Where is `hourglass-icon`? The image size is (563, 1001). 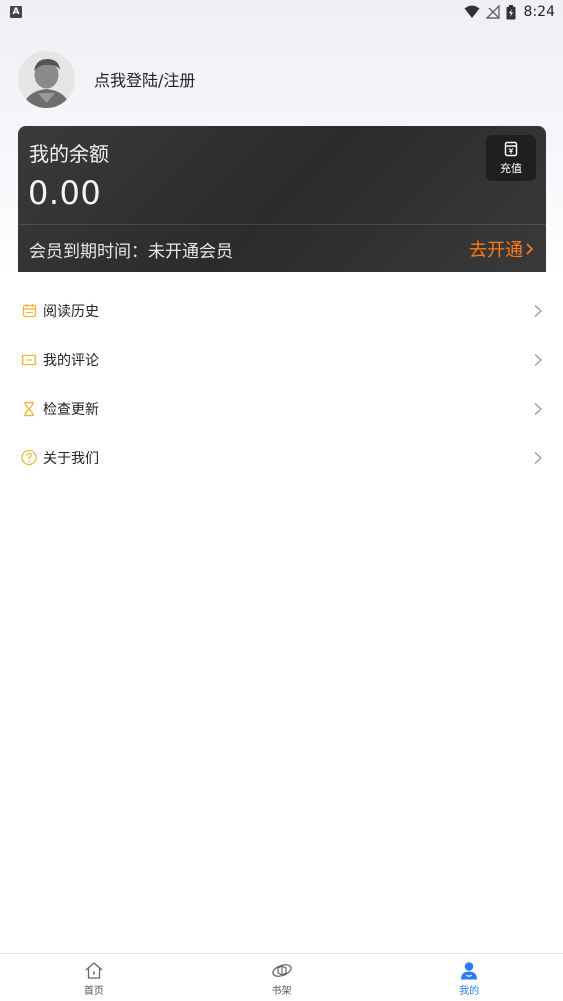
hourglass-icon is located at coordinates (29, 409).